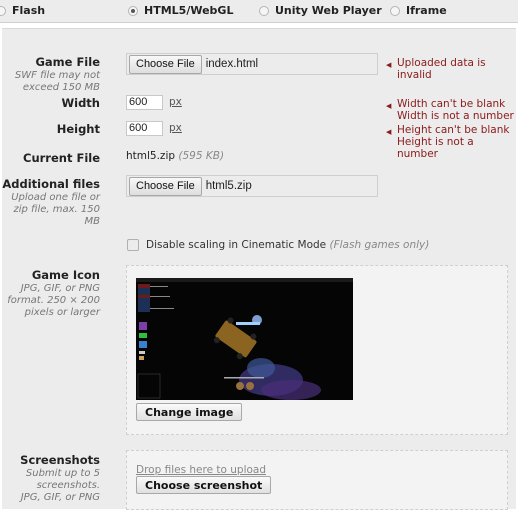 The image size is (518, 510). I want to click on game-file-error: ◀ Uploaded data is invalid, so click(446, 69).